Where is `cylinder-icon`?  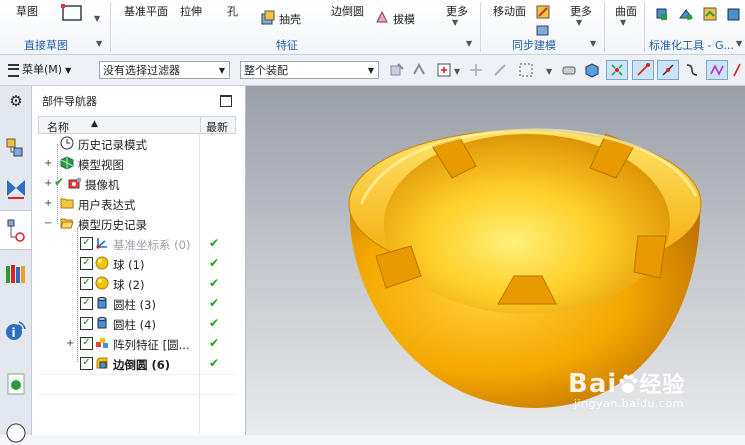 cylinder-icon is located at coordinates (102, 322).